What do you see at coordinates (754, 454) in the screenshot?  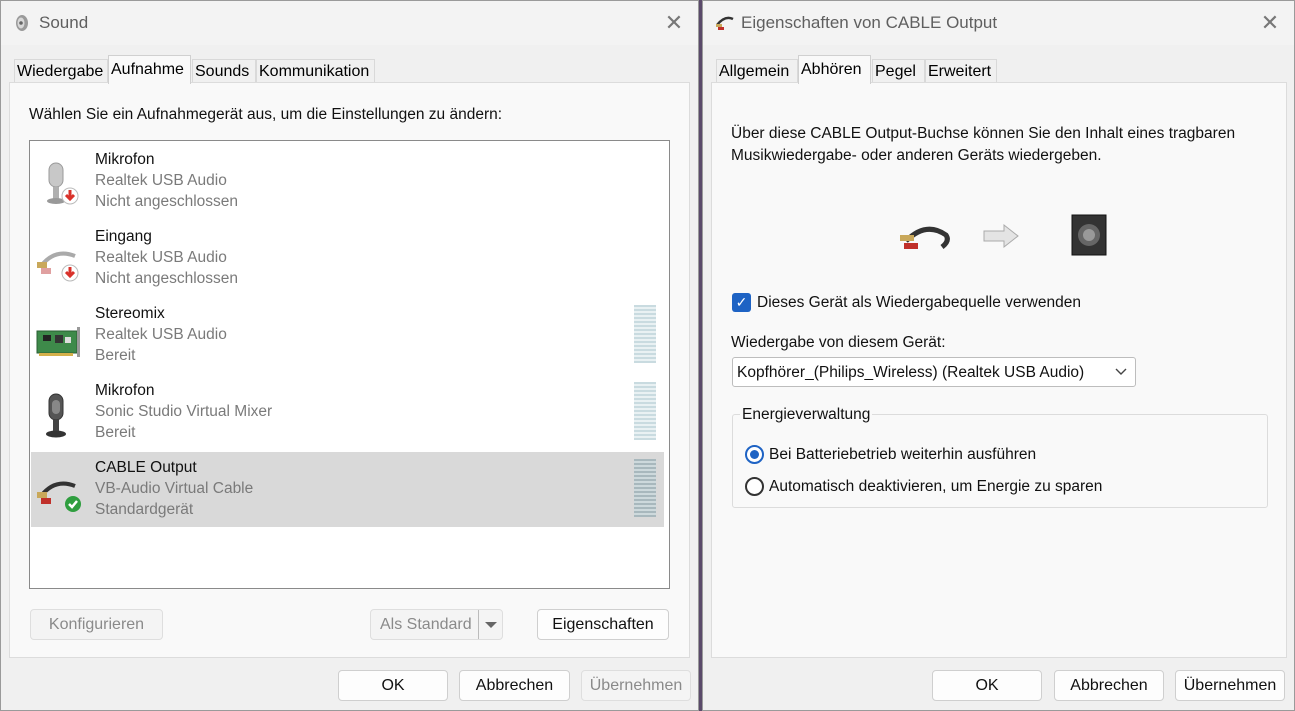 I see `radio-keep-running` at bounding box center [754, 454].